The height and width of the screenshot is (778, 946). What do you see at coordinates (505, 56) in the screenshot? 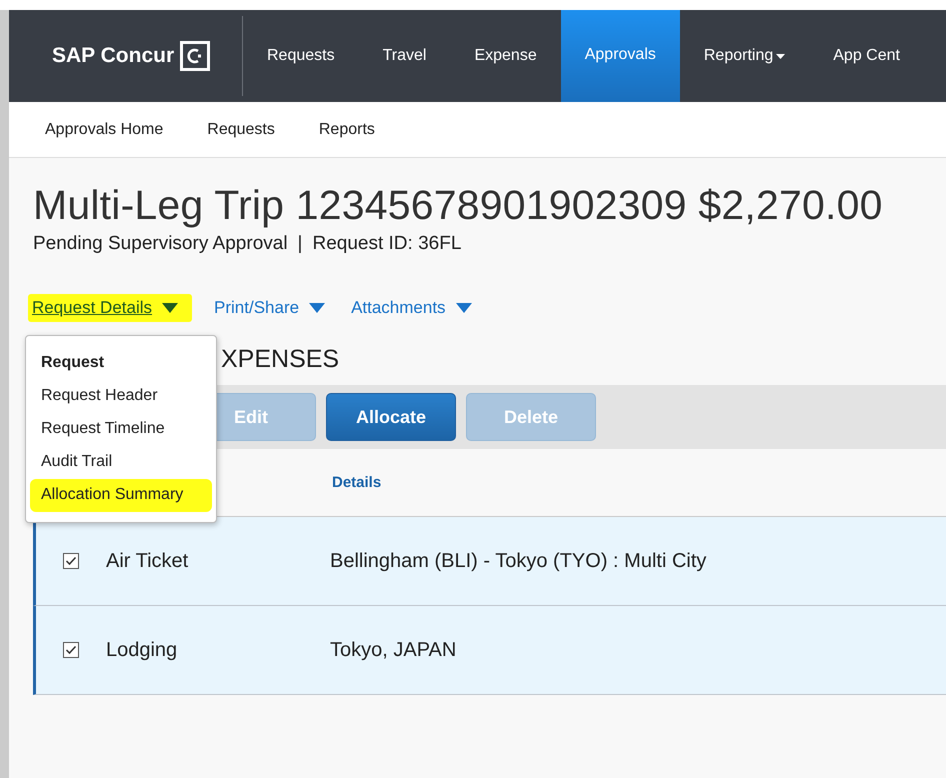
I see `nav-tab: Expense` at bounding box center [505, 56].